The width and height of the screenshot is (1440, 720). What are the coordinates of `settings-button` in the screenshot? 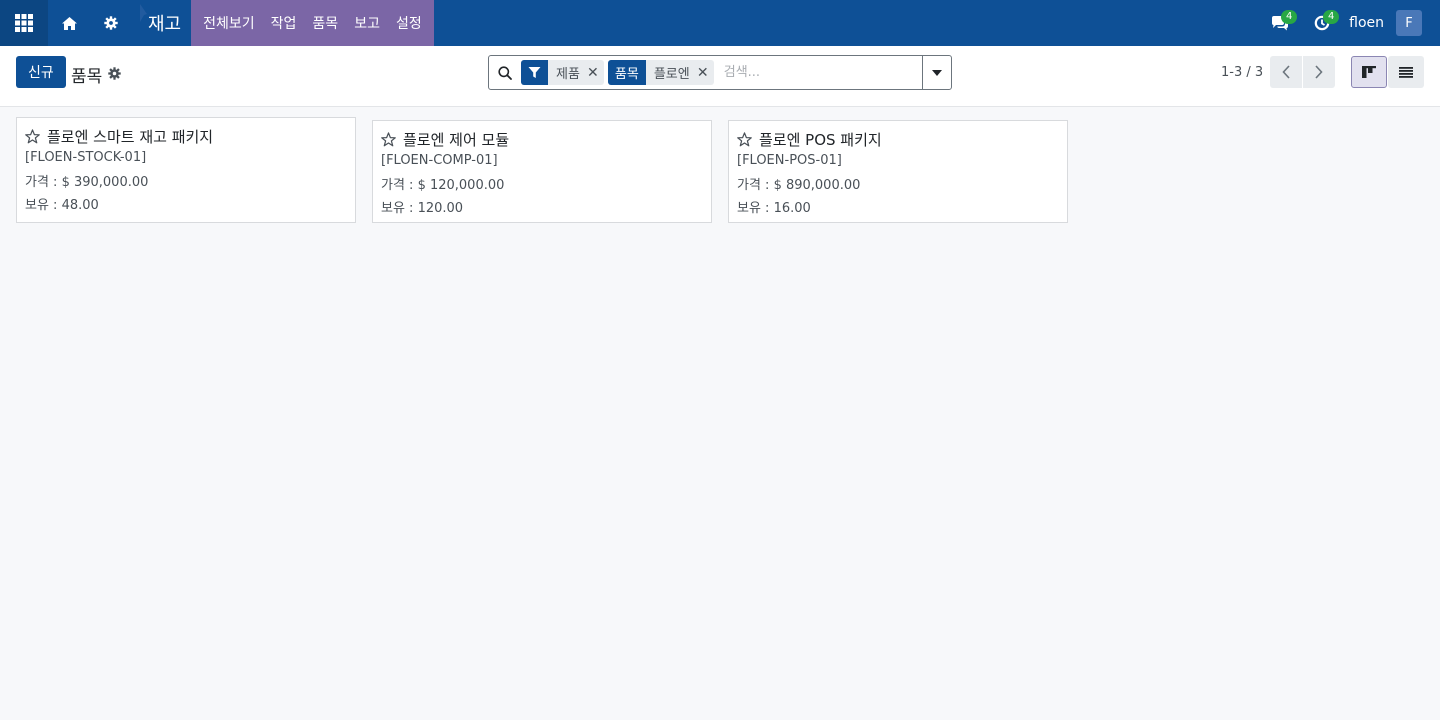 It's located at (111, 23).